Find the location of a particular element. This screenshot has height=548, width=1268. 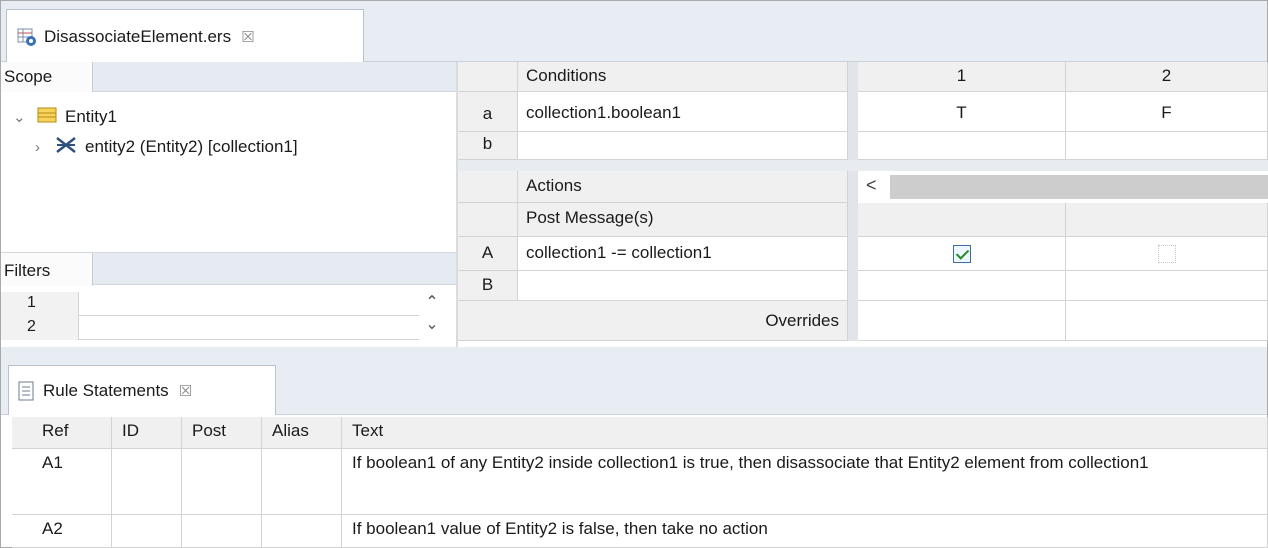

table-section-separator is located at coordinates (863, 165).